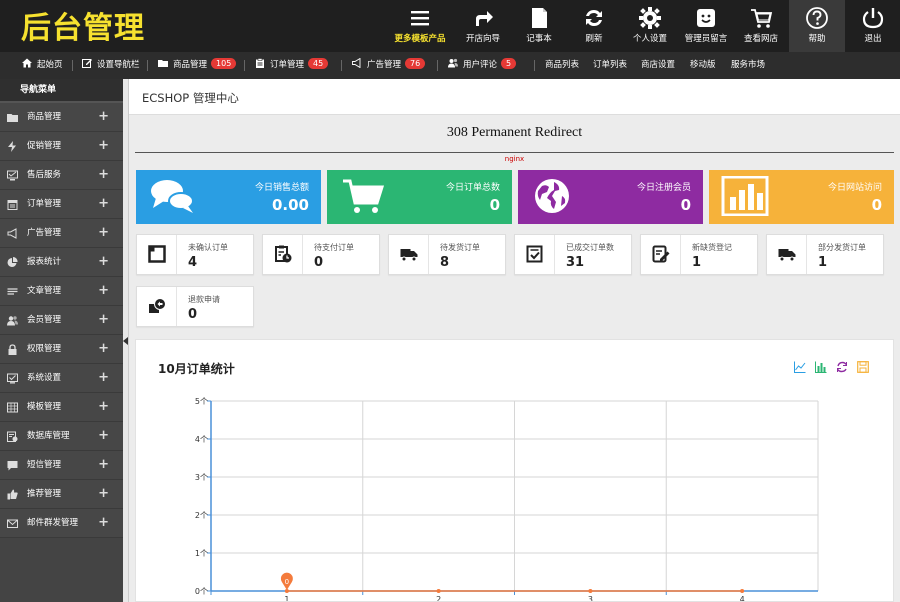 This screenshot has height=602, width=900. Describe the element at coordinates (61, 436) in the screenshot. I see `sidebar-item-database: 数据库管理 +` at that location.